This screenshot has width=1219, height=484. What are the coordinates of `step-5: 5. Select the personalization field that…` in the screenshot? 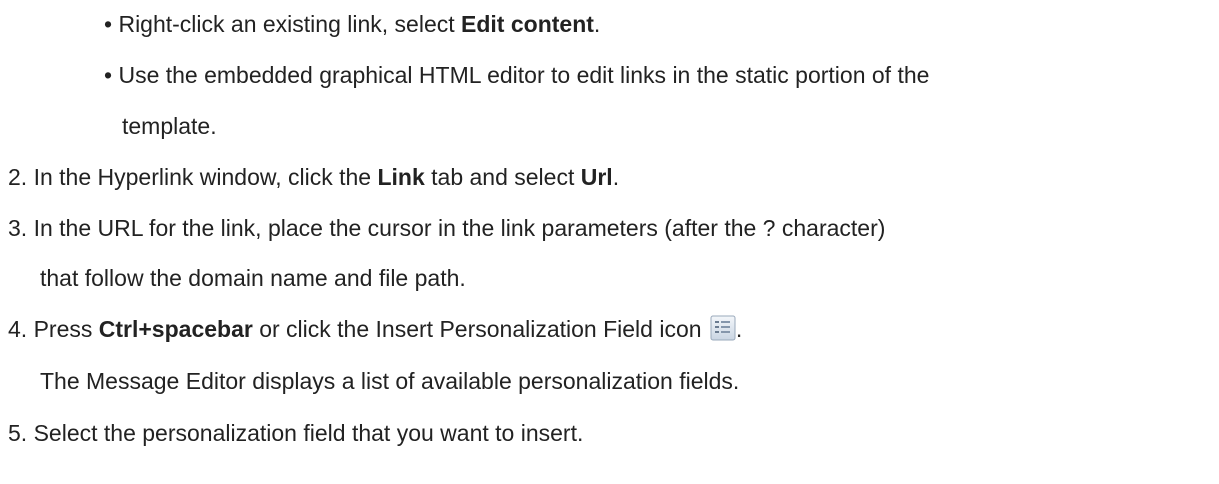 It's located at (296, 433).